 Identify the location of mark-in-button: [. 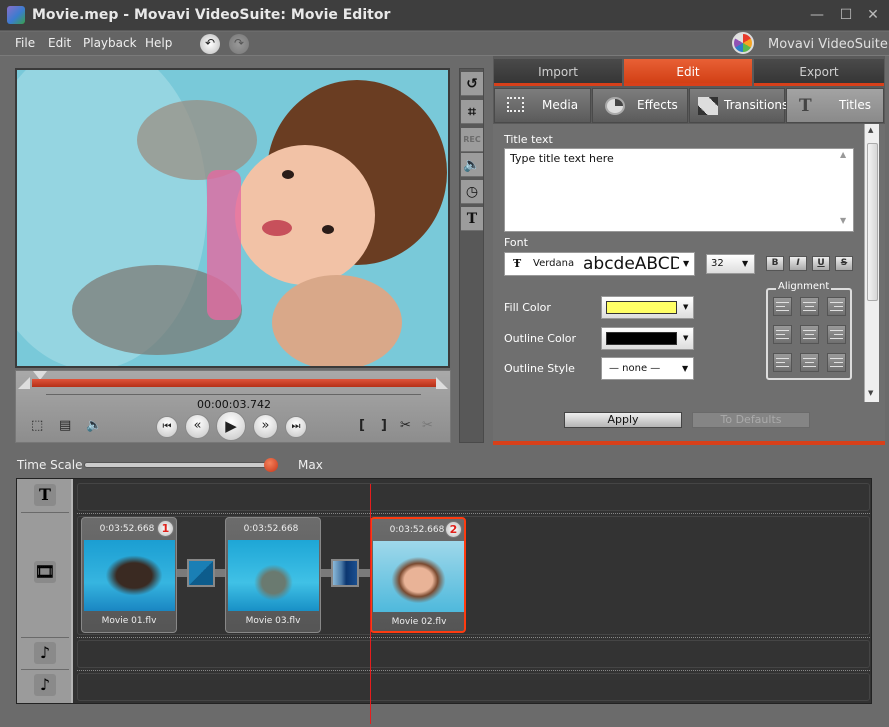
(362, 425).